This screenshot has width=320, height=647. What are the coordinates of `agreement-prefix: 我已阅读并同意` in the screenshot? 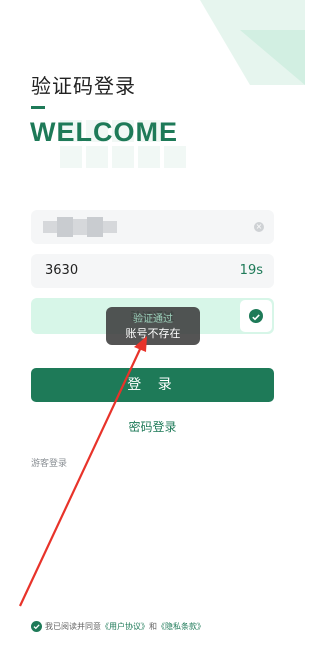 It's located at (73, 626).